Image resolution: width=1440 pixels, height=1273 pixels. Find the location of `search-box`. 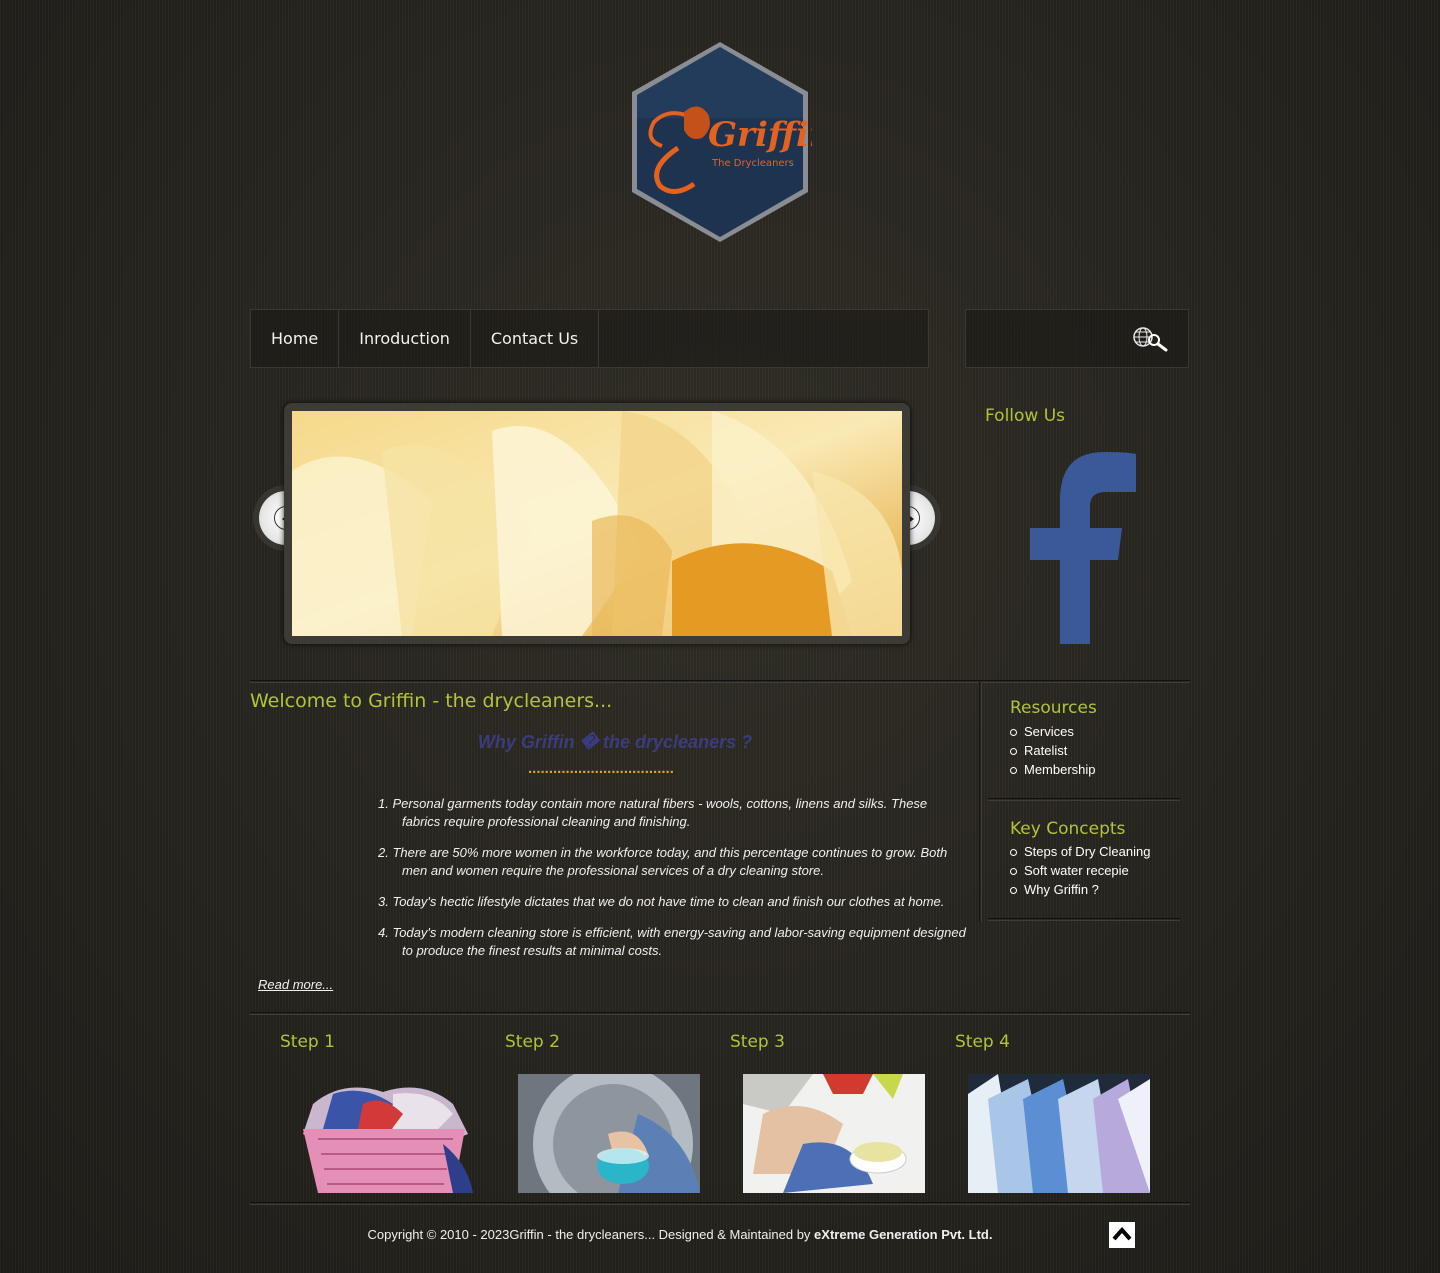

search-box is located at coordinates (1077, 338).